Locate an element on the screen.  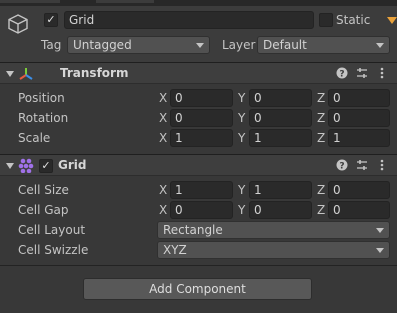
scale-x-field: 1 is located at coordinates (201, 138).